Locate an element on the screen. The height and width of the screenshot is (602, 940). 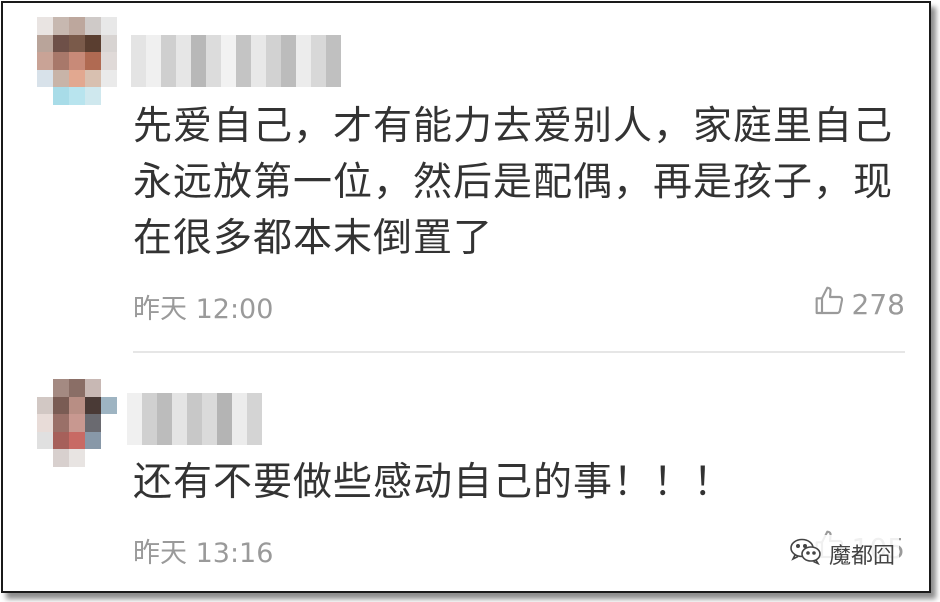
divider is located at coordinates (519, 352).